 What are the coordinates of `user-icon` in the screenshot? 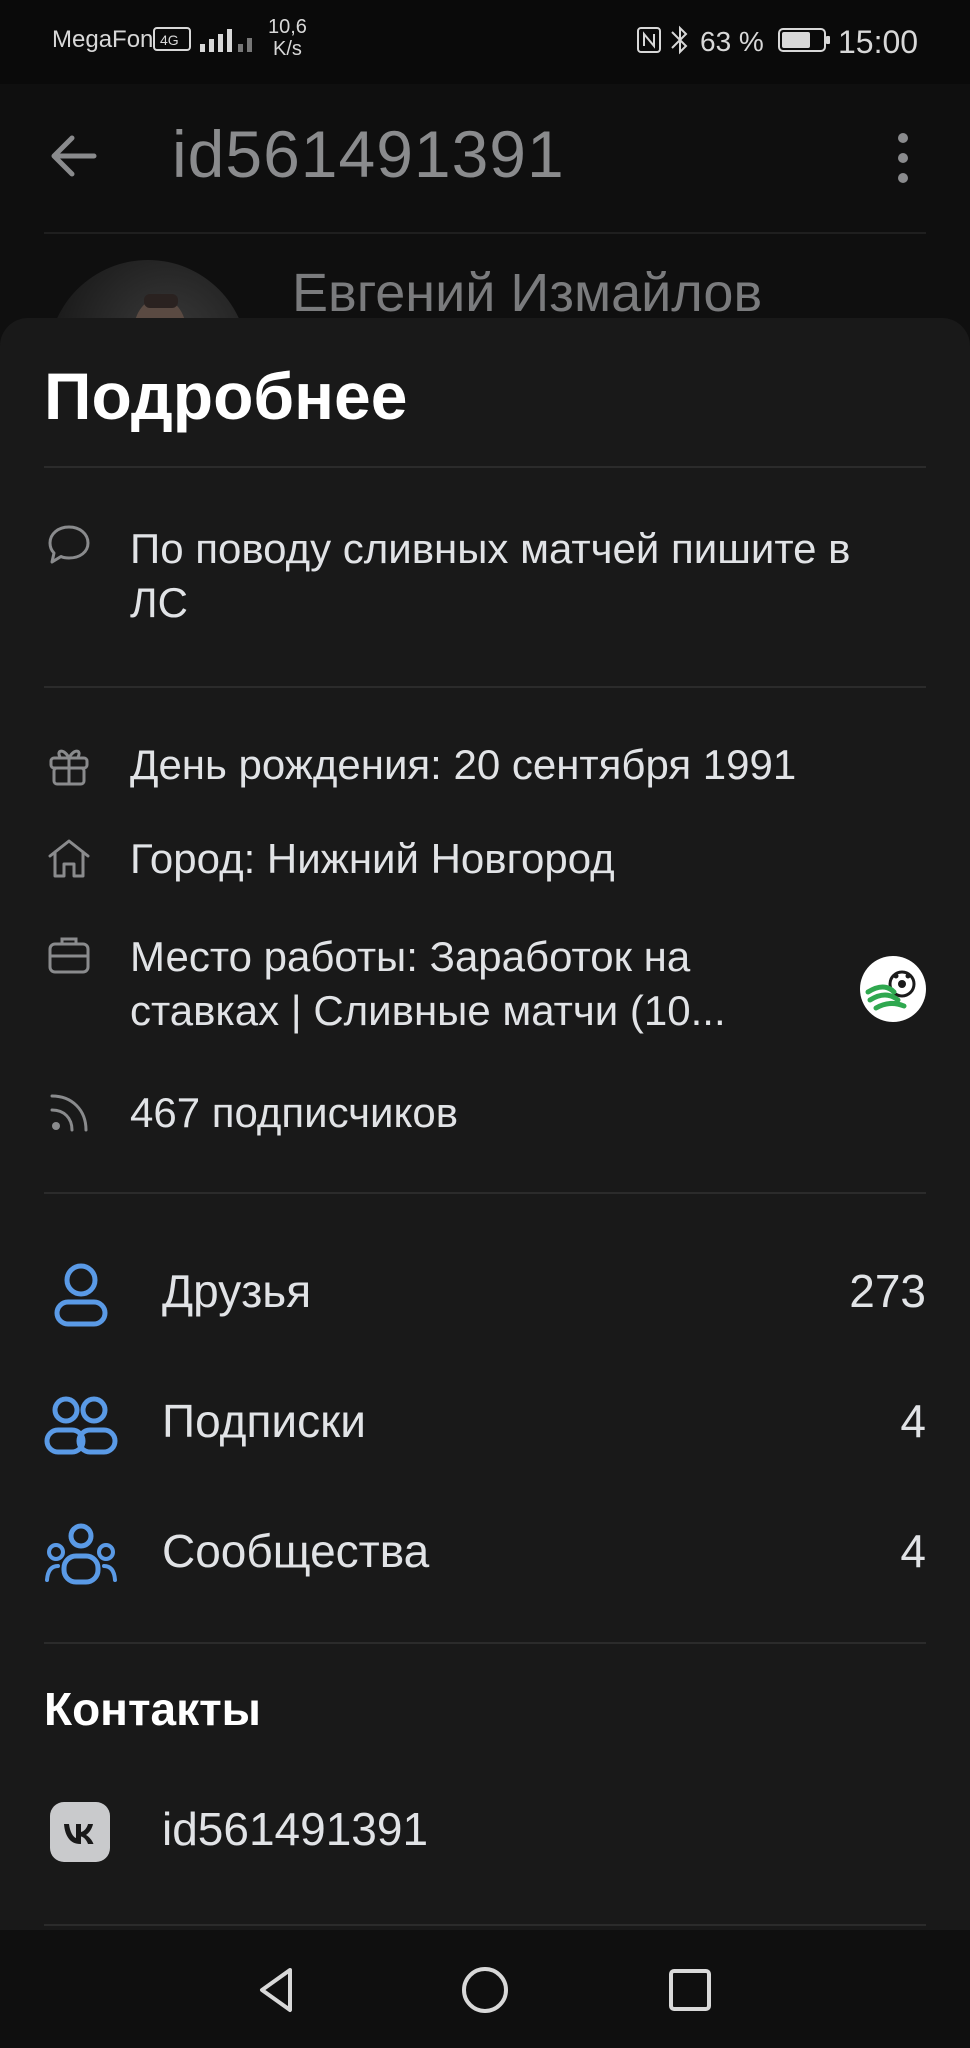 It's located at (81, 1295).